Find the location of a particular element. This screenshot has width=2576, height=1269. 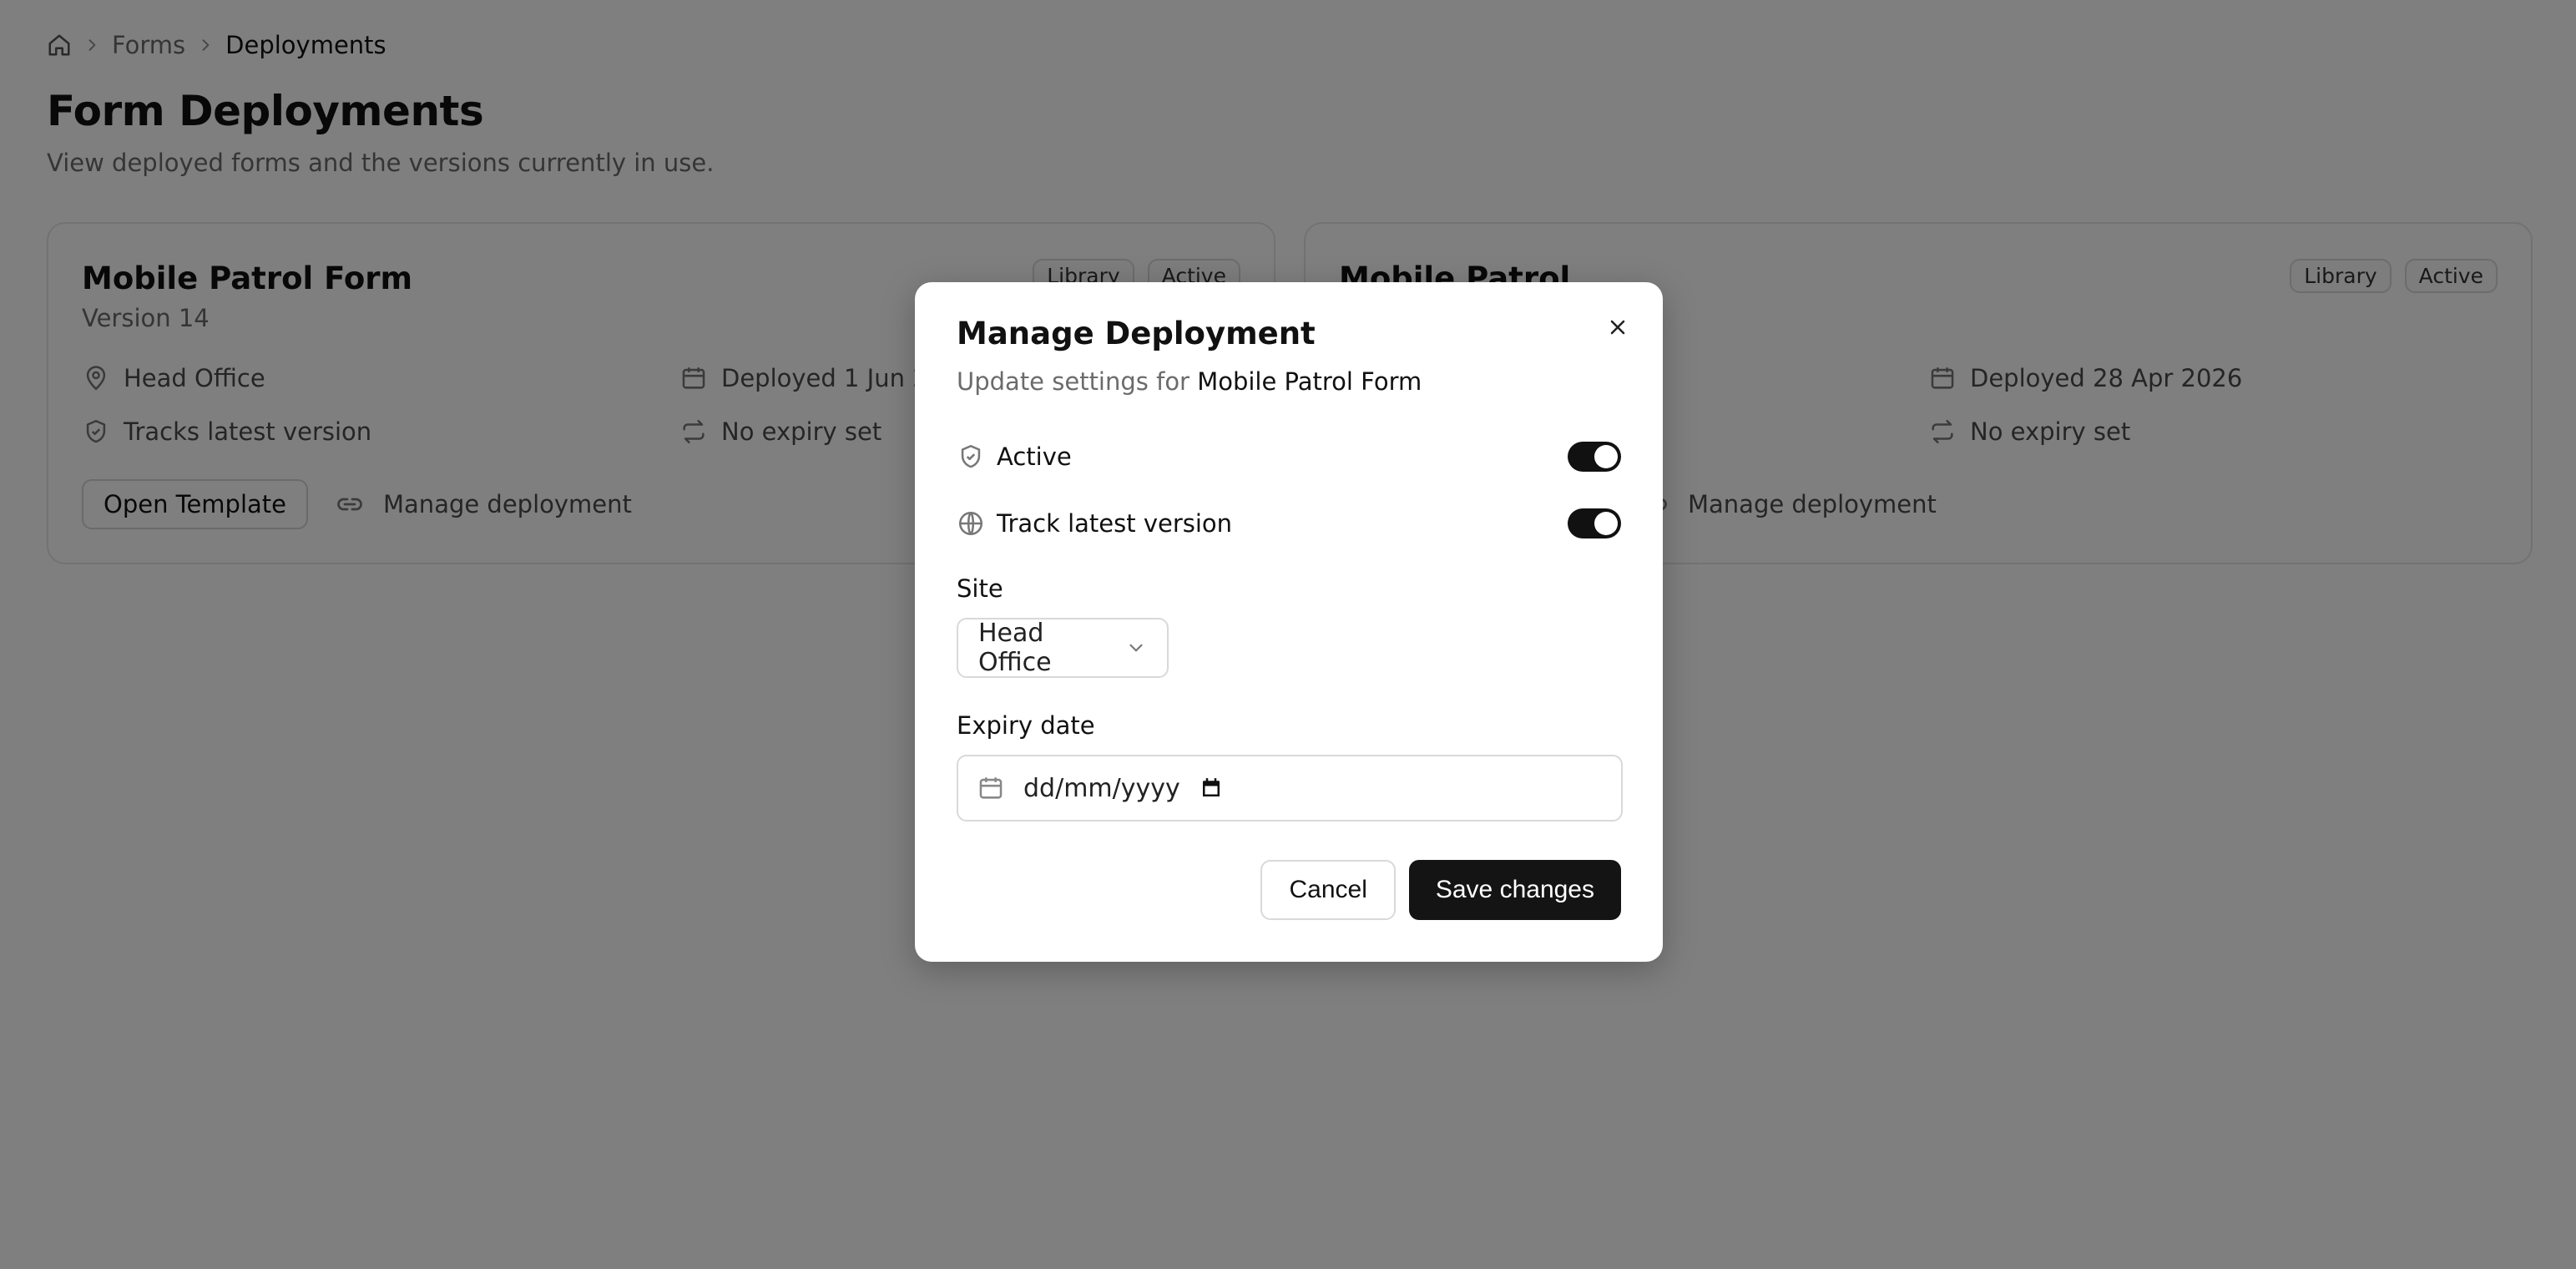

chevron-down-icon is located at coordinates (1136, 648).